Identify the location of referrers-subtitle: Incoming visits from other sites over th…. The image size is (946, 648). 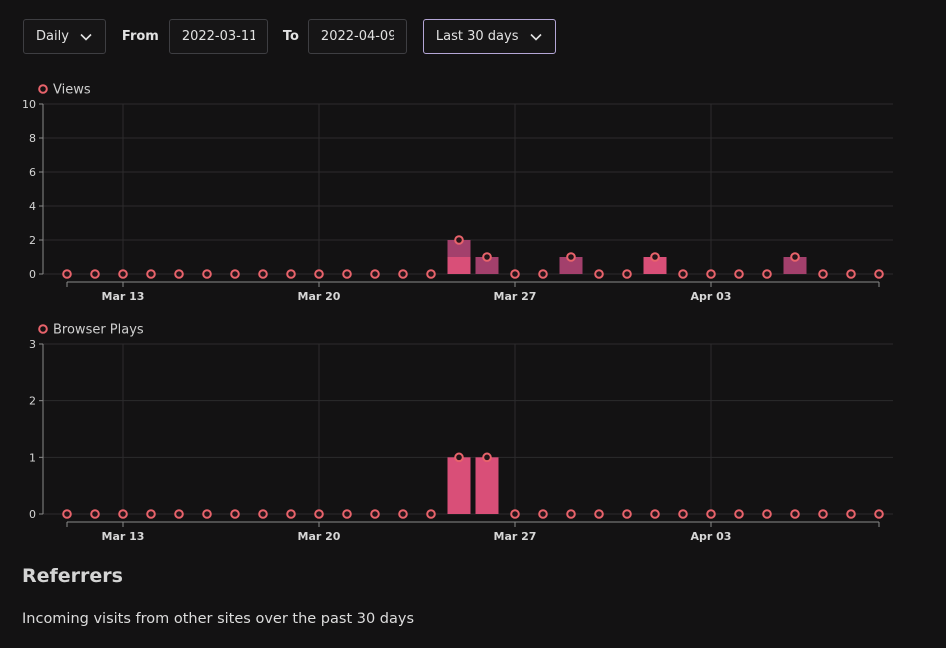
(218, 619).